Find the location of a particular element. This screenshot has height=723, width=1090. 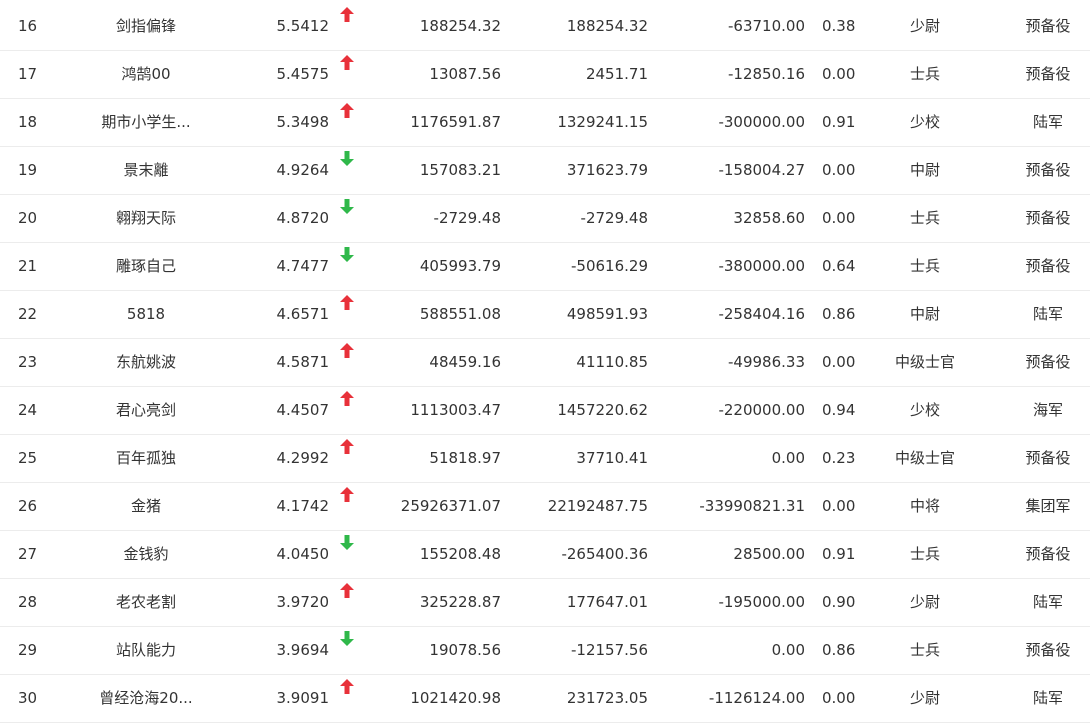

value-2-cell: 231723.05 is located at coordinates (607, 698).